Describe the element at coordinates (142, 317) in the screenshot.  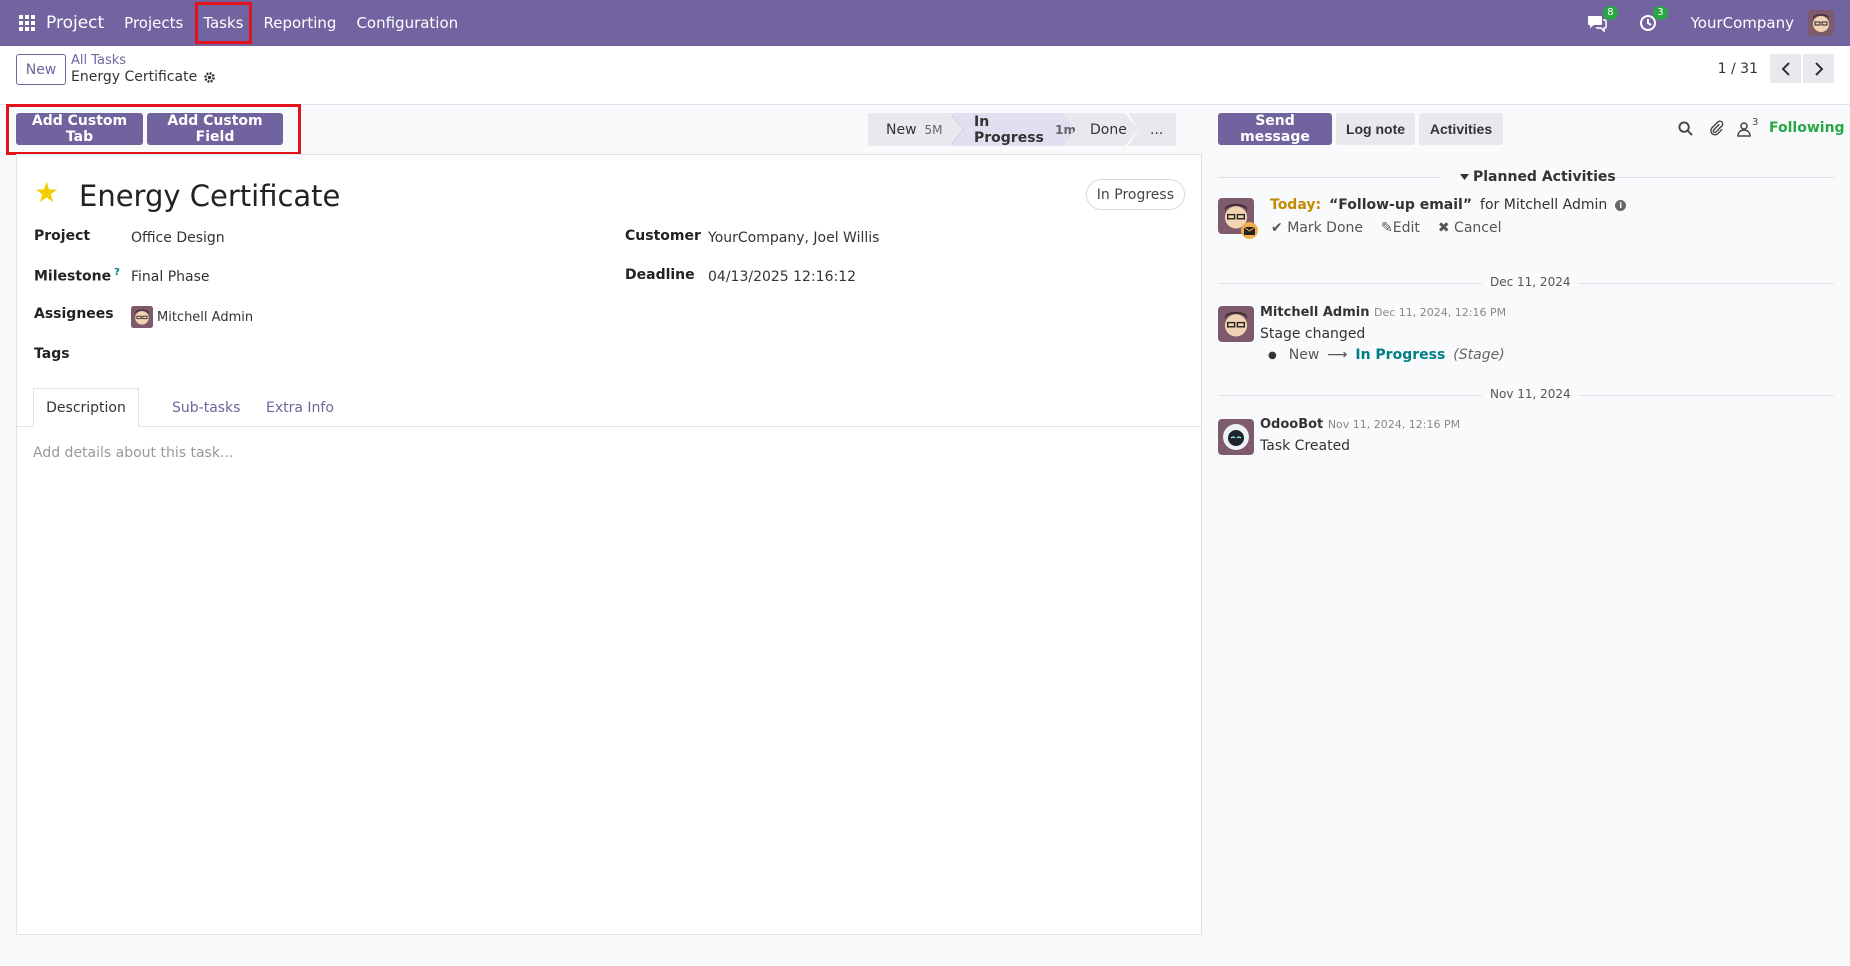
I see `assignee-avatar` at that location.